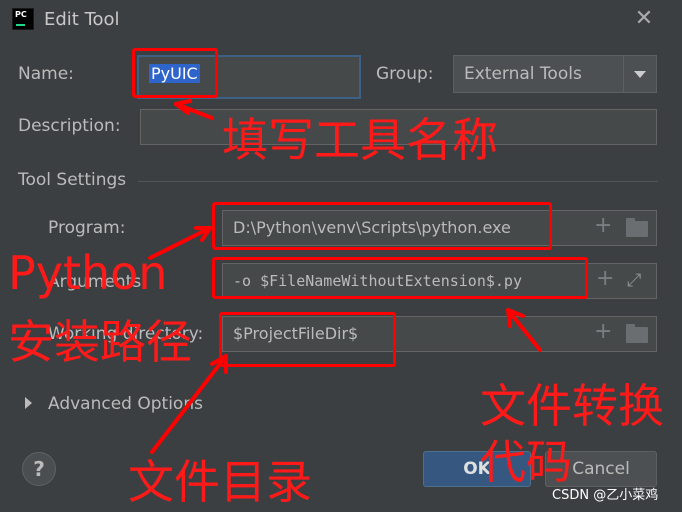 This screenshot has height=512, width=682. Describe the element at coordinates (88, 273) in the screenshot. I see `annotation-python-line1: Python` at that location.